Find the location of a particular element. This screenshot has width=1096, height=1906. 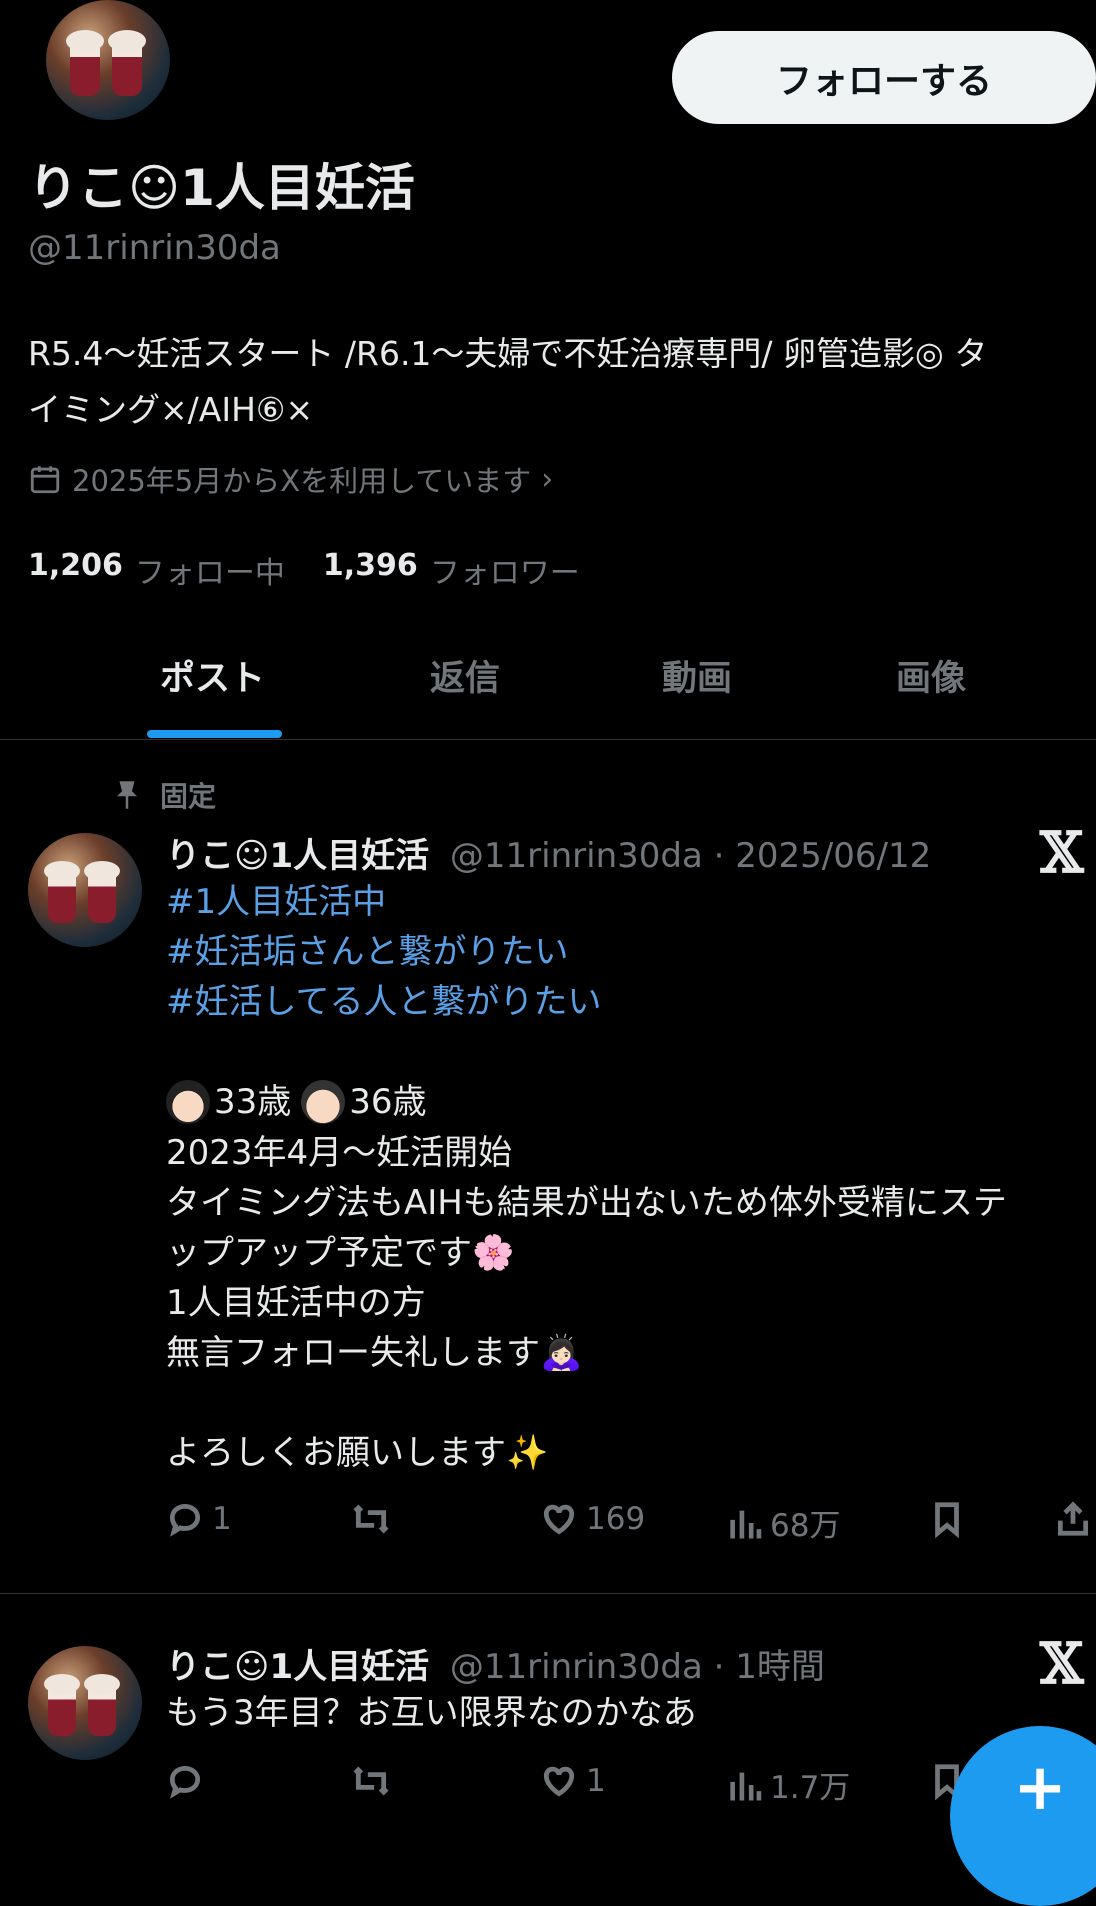

husband-age: 36歳 is located at coordinates (388, 1102).